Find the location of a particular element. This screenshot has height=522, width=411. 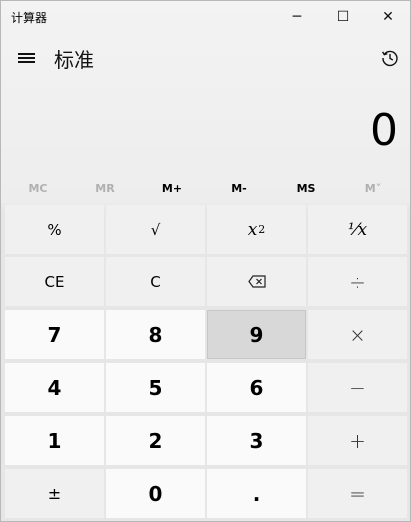

digit-0-button: 0 is located at coordinates (155, 493).